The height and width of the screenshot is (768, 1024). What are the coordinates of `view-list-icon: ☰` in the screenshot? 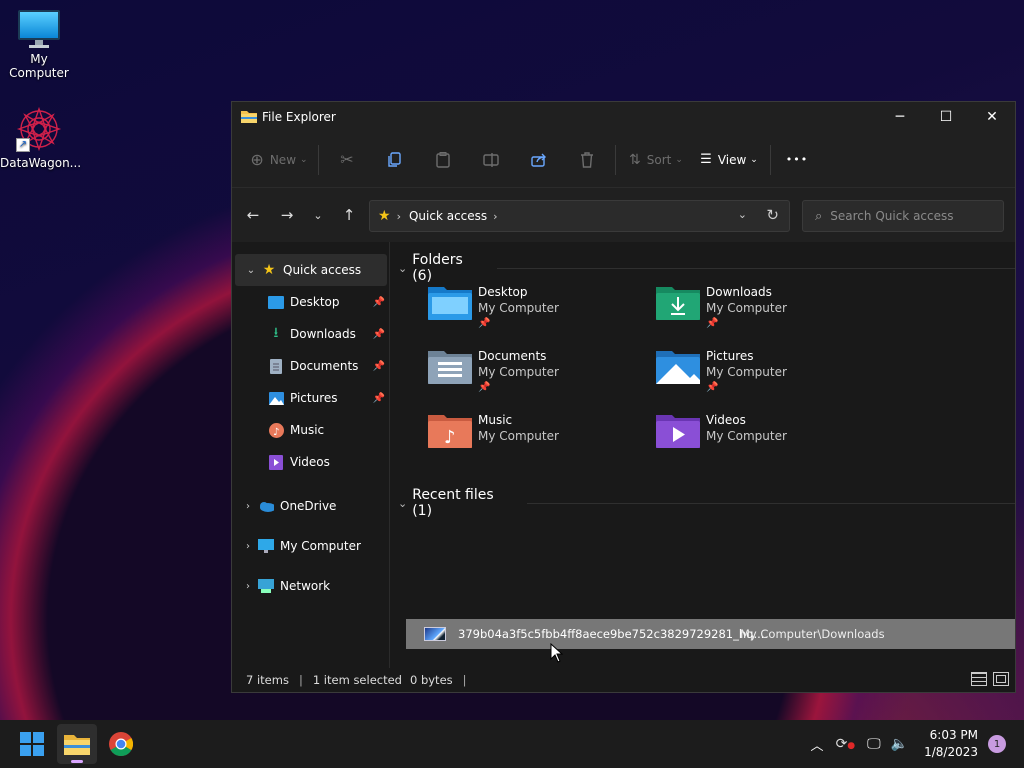 It's located at (706, 159).